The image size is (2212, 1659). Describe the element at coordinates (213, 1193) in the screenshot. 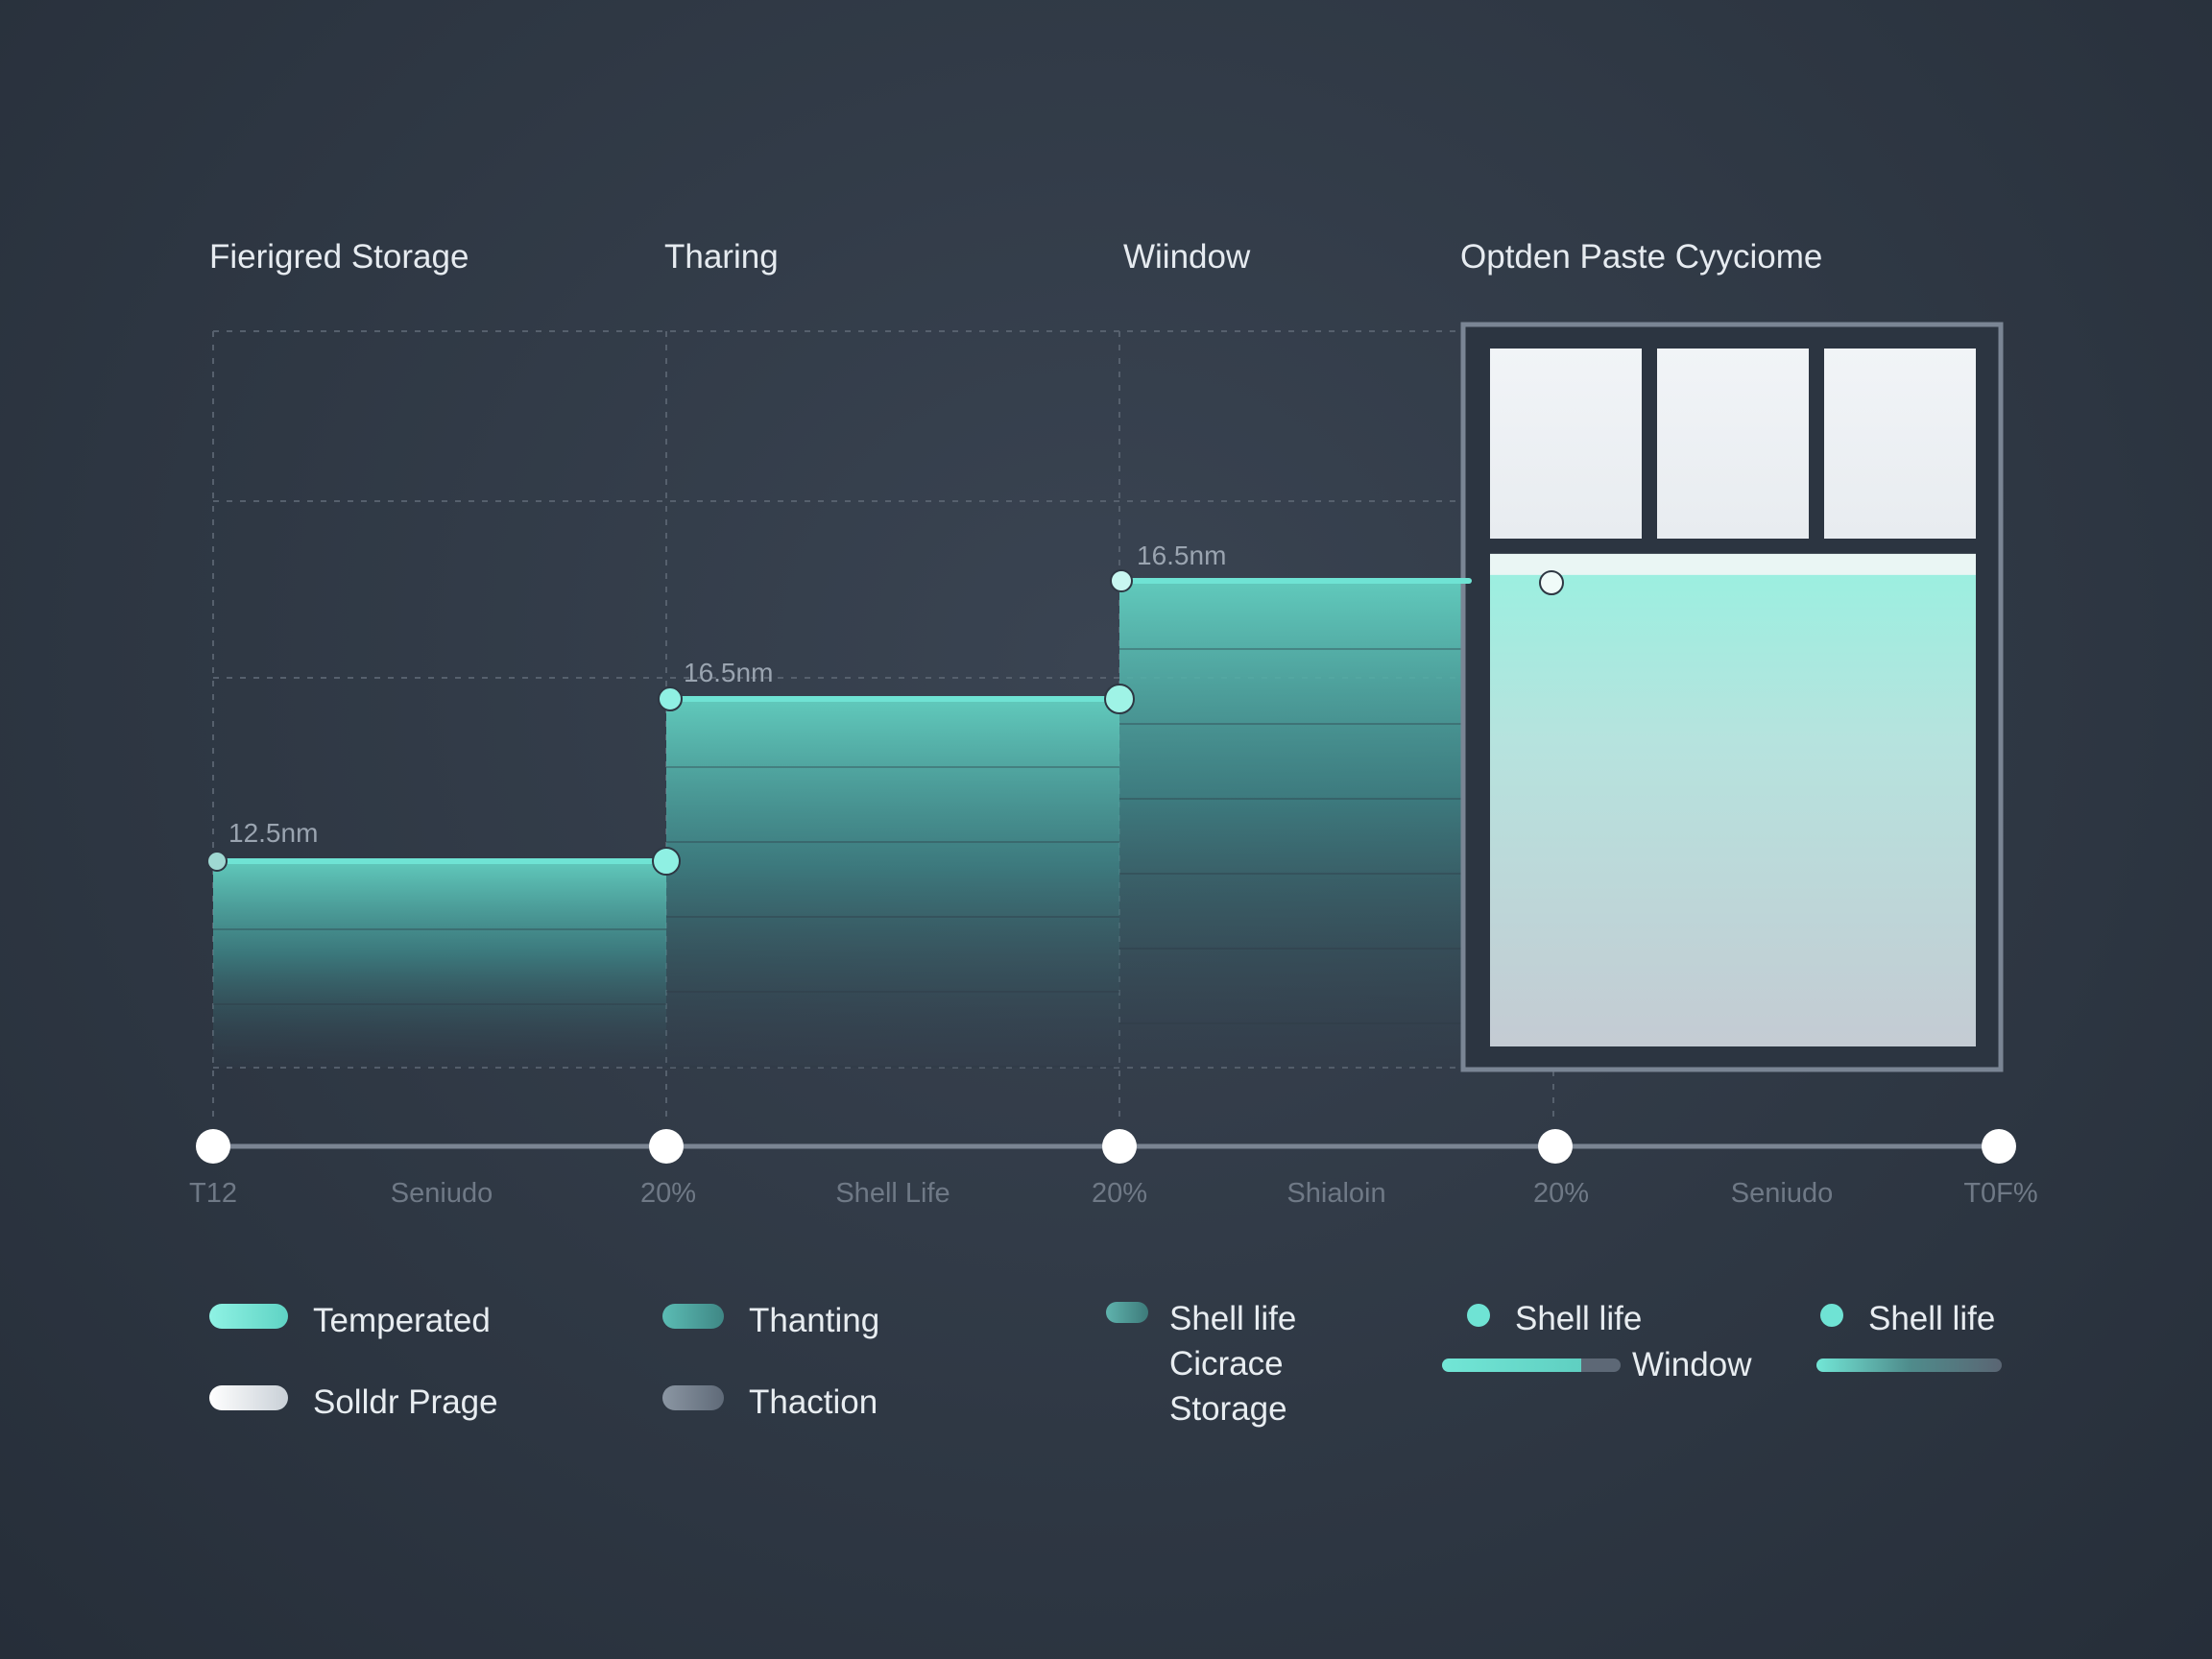

I see `x-tick-label: T12` at that location.